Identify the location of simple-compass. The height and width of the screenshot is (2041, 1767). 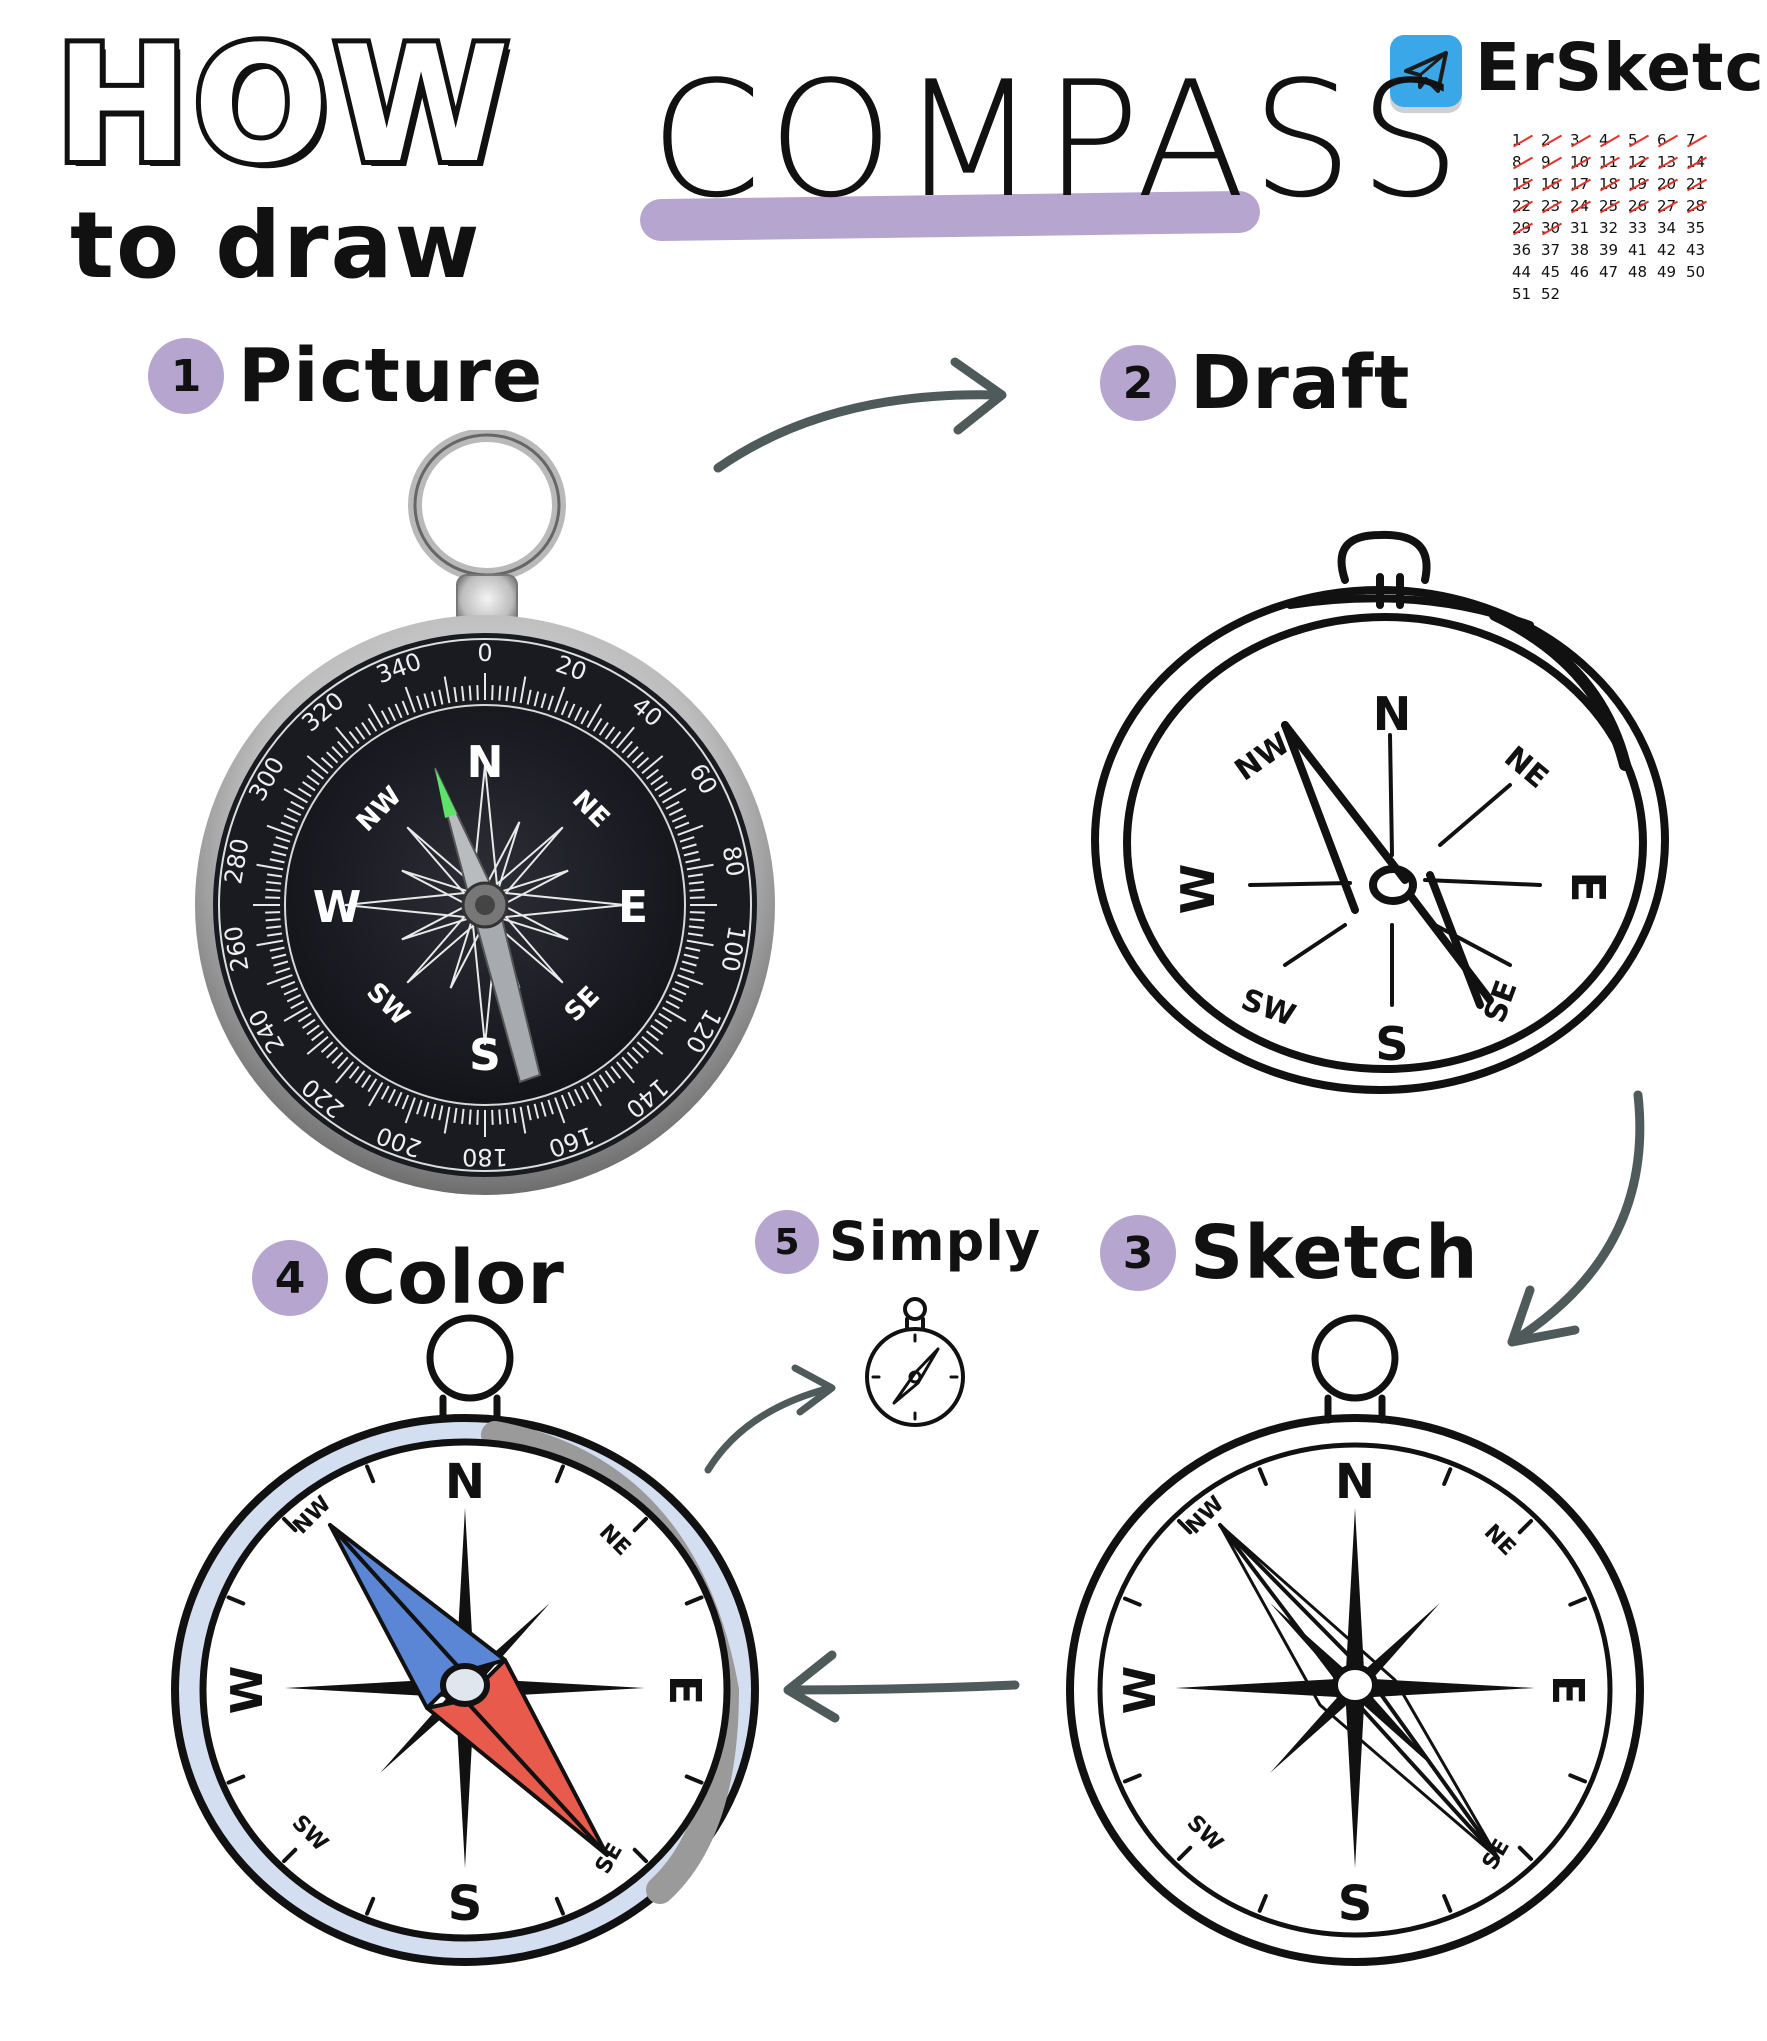
(915, 1362).